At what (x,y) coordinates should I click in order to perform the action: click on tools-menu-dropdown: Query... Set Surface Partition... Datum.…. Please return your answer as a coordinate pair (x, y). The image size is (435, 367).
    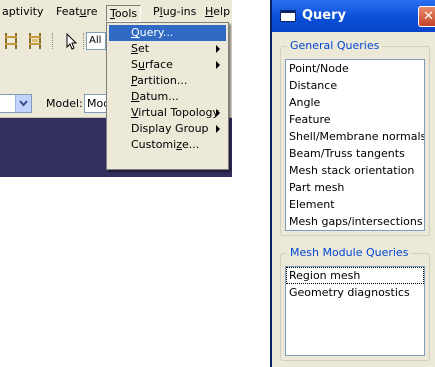
    Looking at the image, I should click on (167, 96).